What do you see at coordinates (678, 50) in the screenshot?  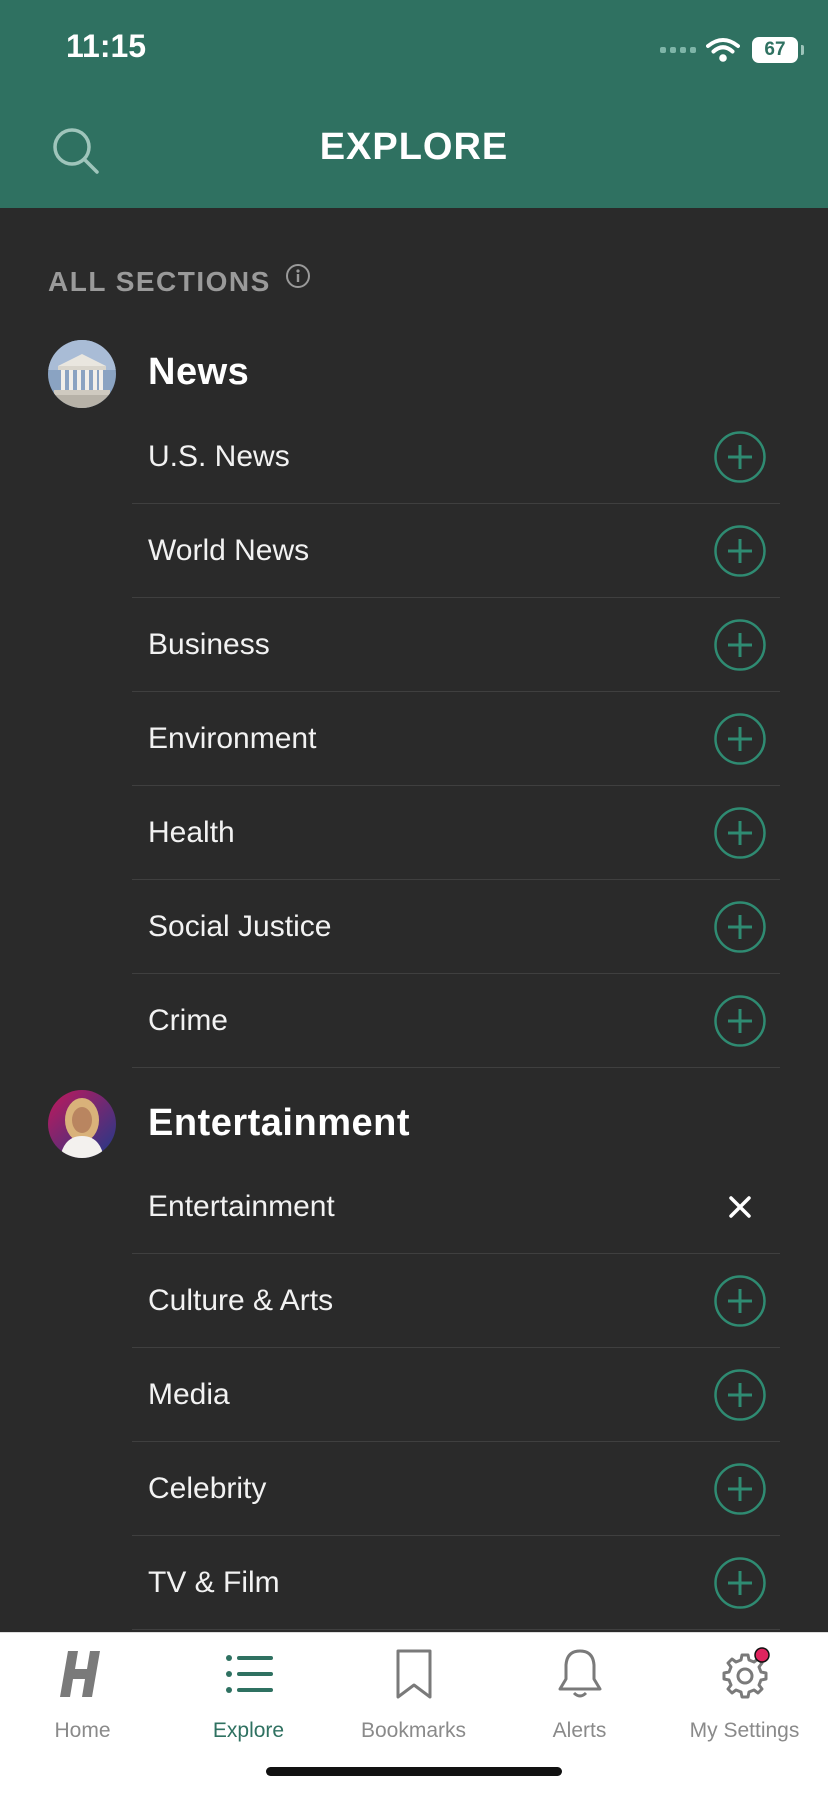 I see `cellular-signal-icon` at bounding box center [678, 50].